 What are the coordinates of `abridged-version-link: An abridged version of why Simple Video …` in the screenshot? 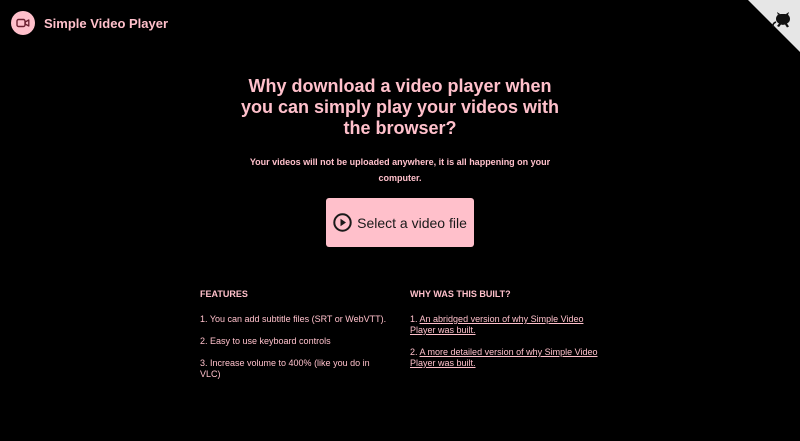 It's located at (496, 324).